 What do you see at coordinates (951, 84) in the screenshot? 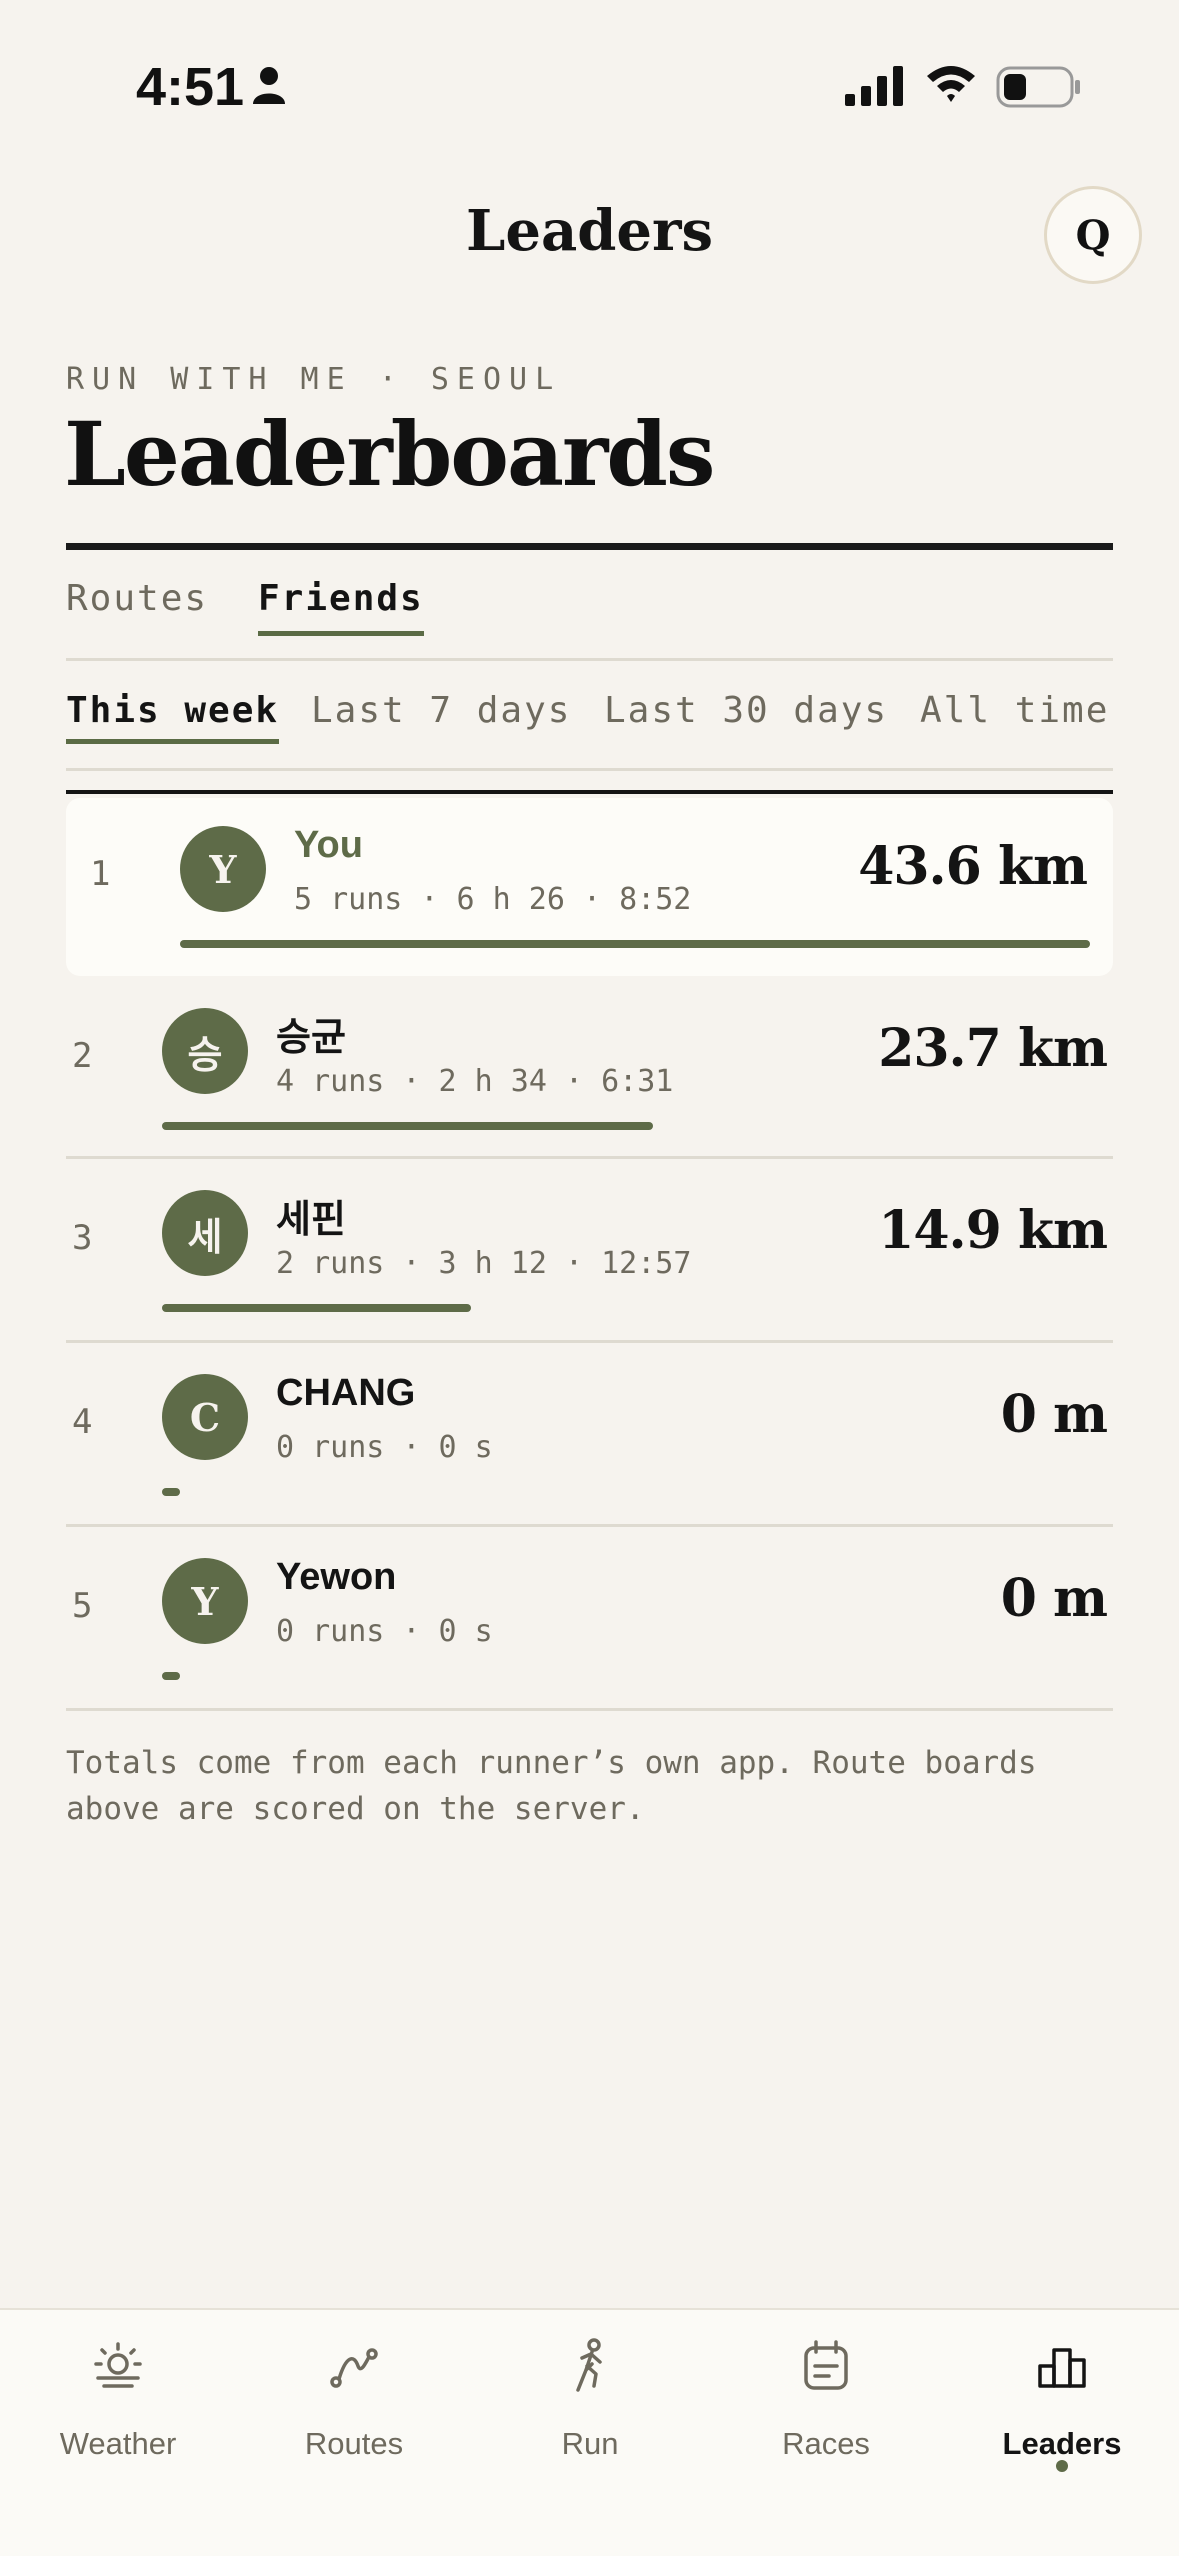
I see `wifi-icon` at bounding box center [951, 84].